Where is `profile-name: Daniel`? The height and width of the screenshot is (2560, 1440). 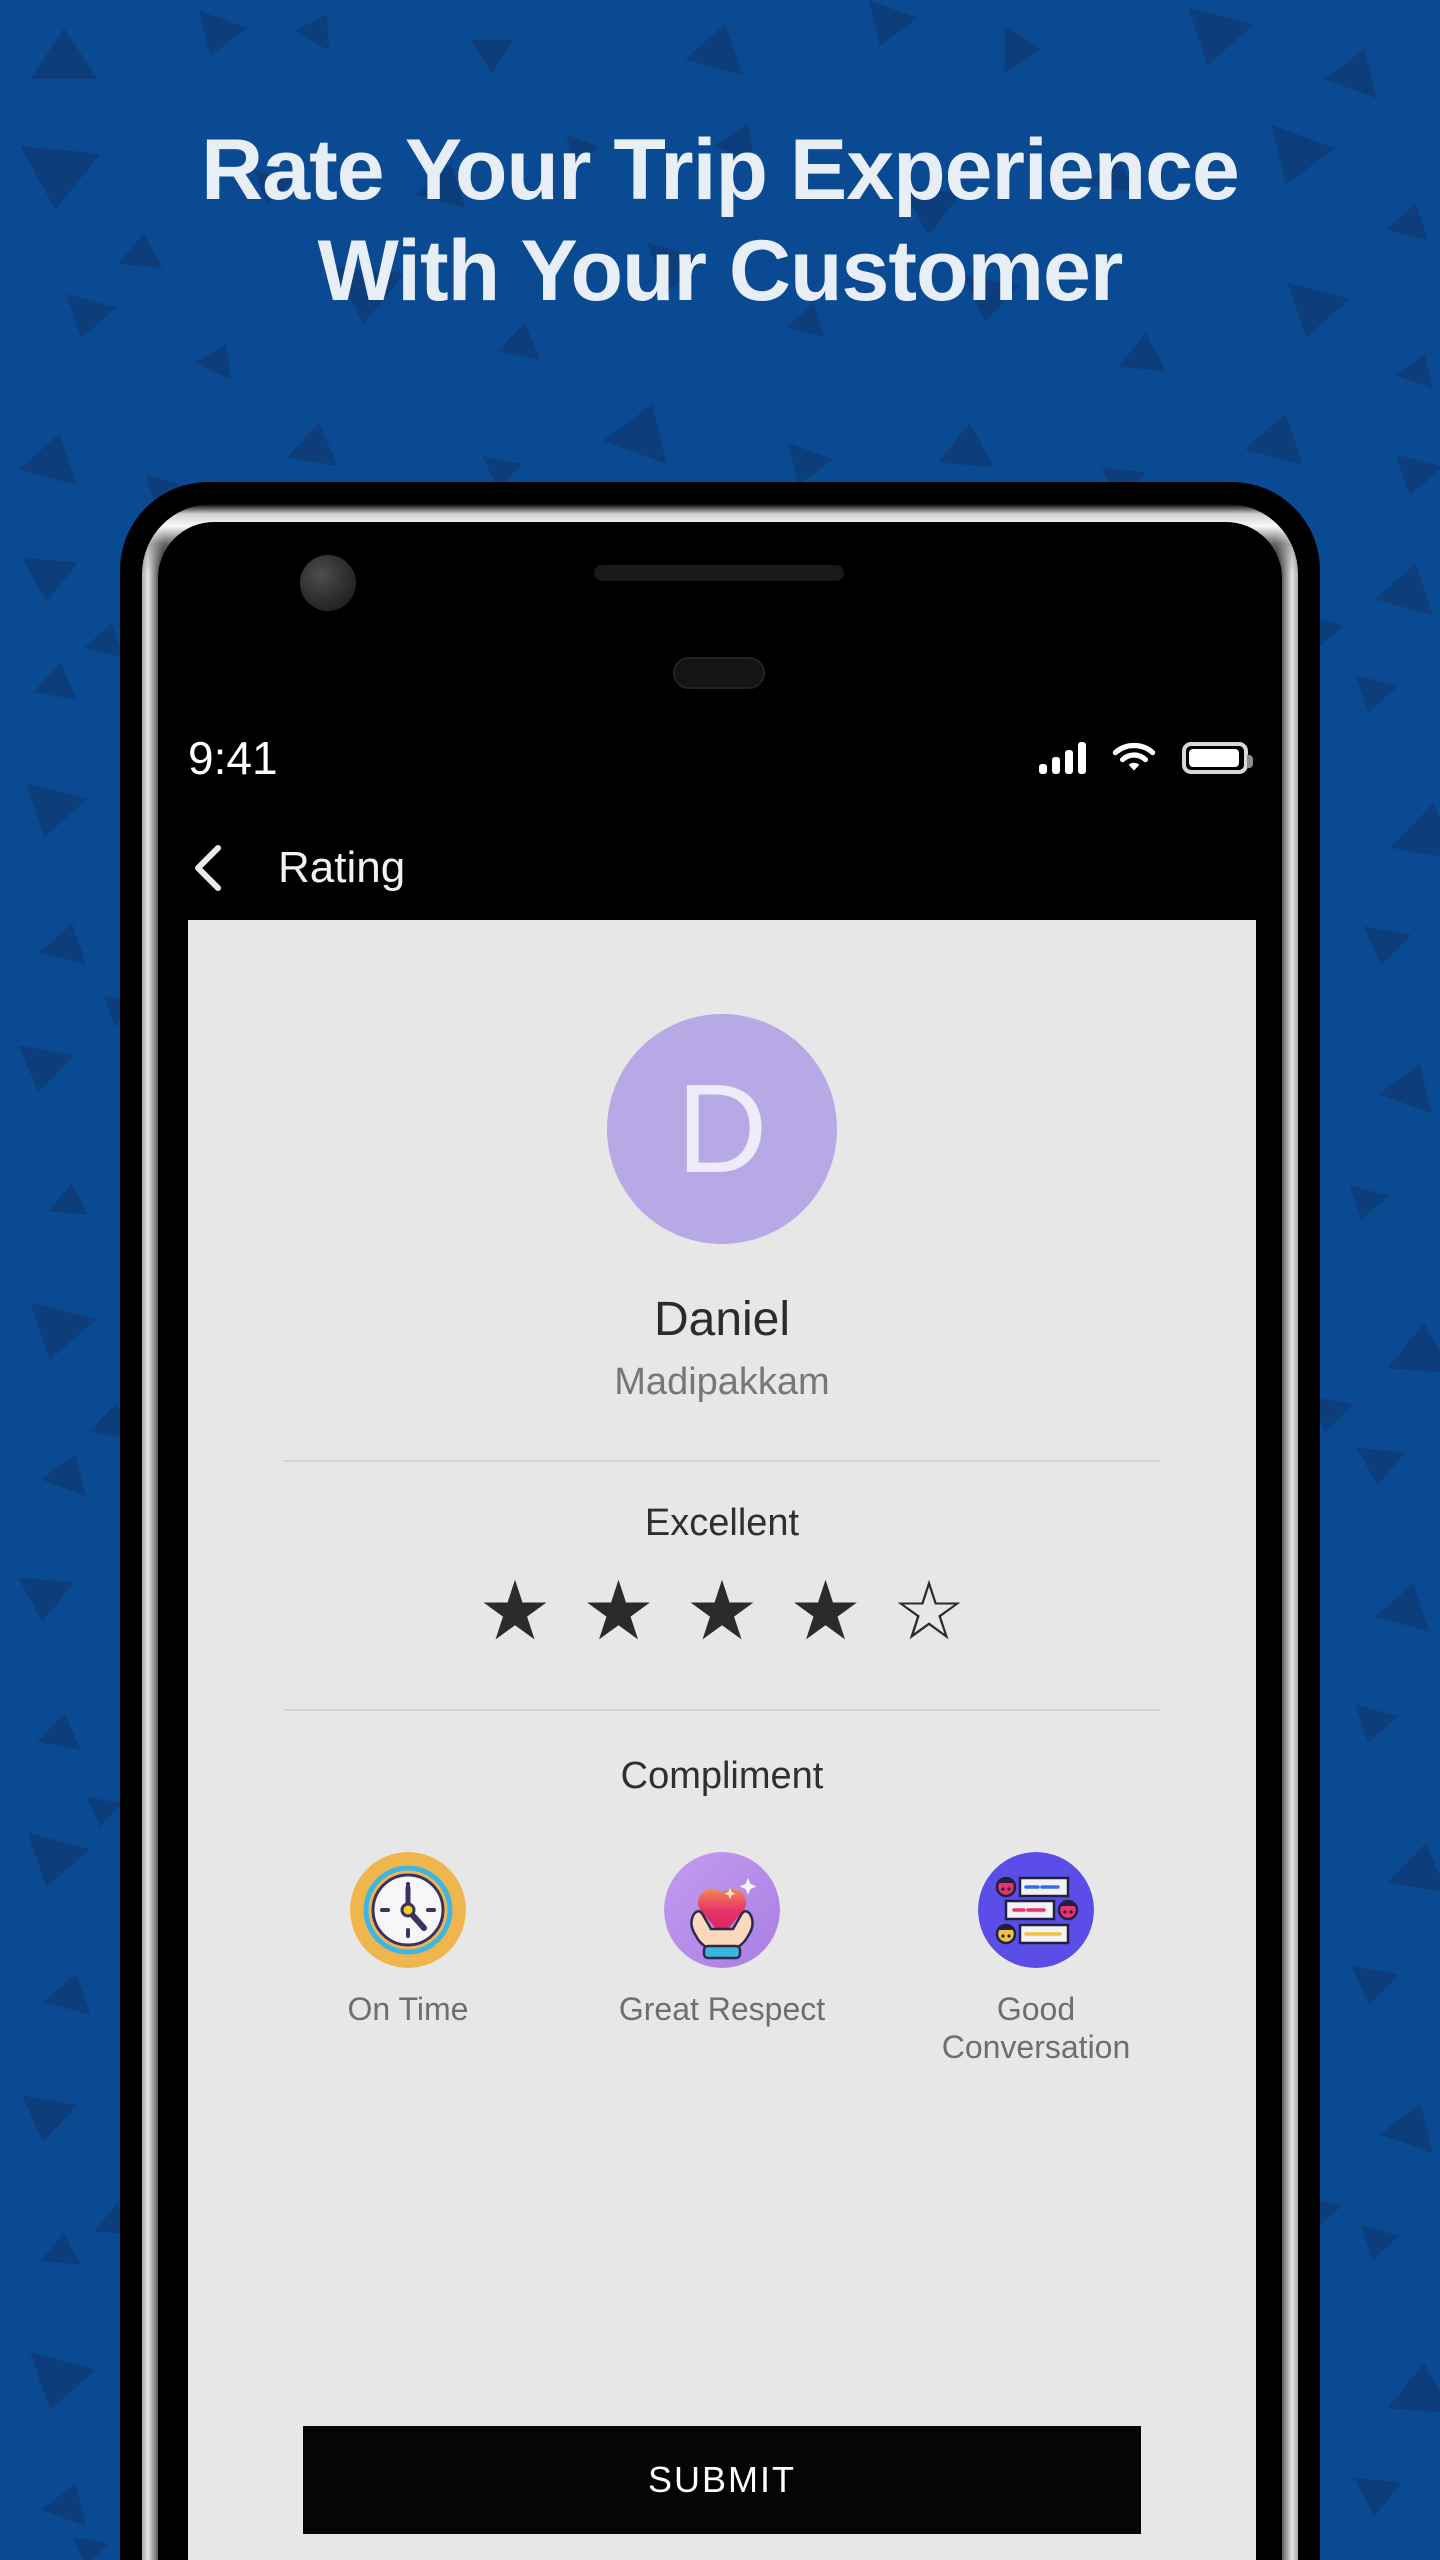
profile-name: Daniel is located at coordinates (722, 1319).